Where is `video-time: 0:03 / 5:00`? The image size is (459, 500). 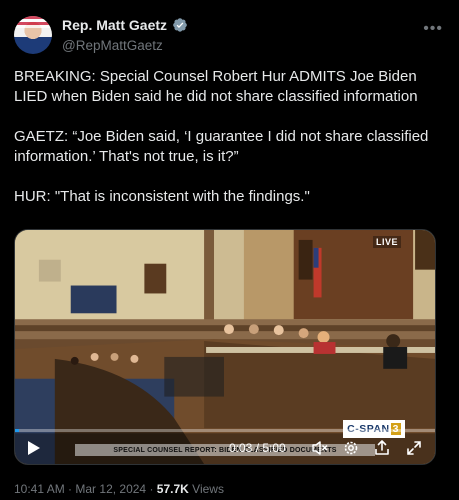
video-time: 0:03 / 5:00 is located at coordinates (257, 448).